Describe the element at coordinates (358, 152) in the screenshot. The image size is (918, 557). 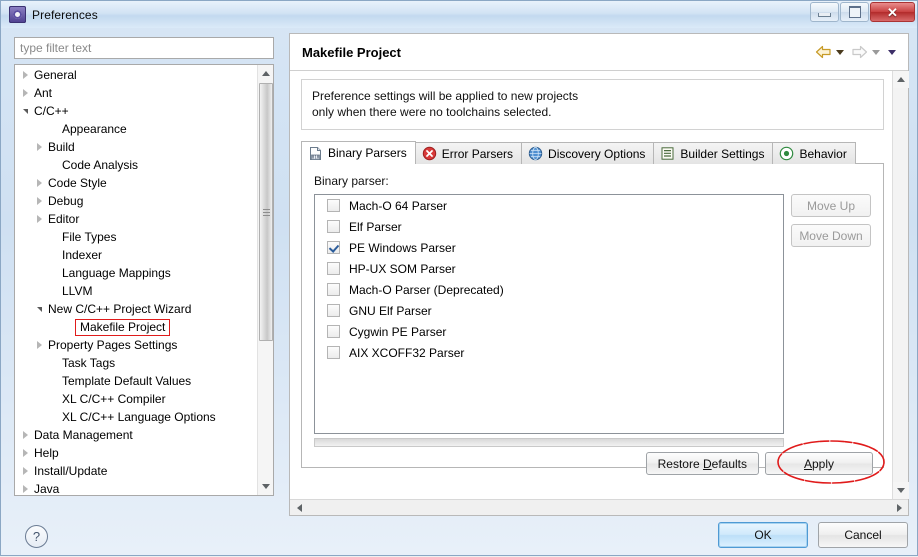
I see `tab-binary-parsers: 010 Binary Parsers` at that location.